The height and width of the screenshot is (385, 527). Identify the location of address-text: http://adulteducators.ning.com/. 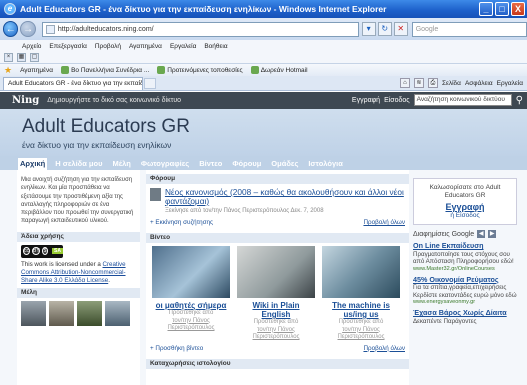
(105, 29).